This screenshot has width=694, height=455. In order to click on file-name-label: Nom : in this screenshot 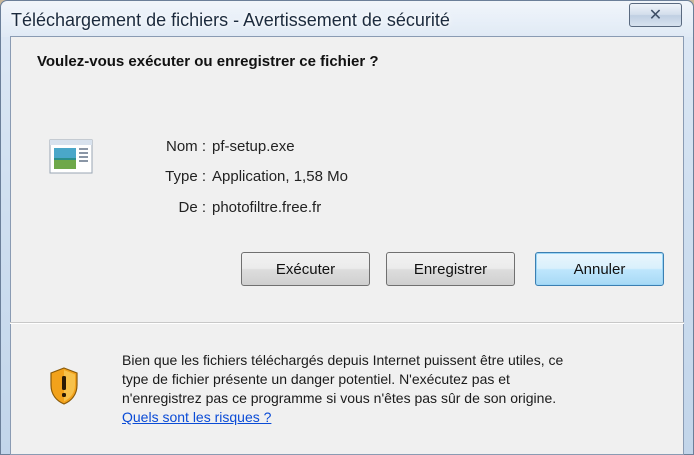, I will do `click(185, 146)`.